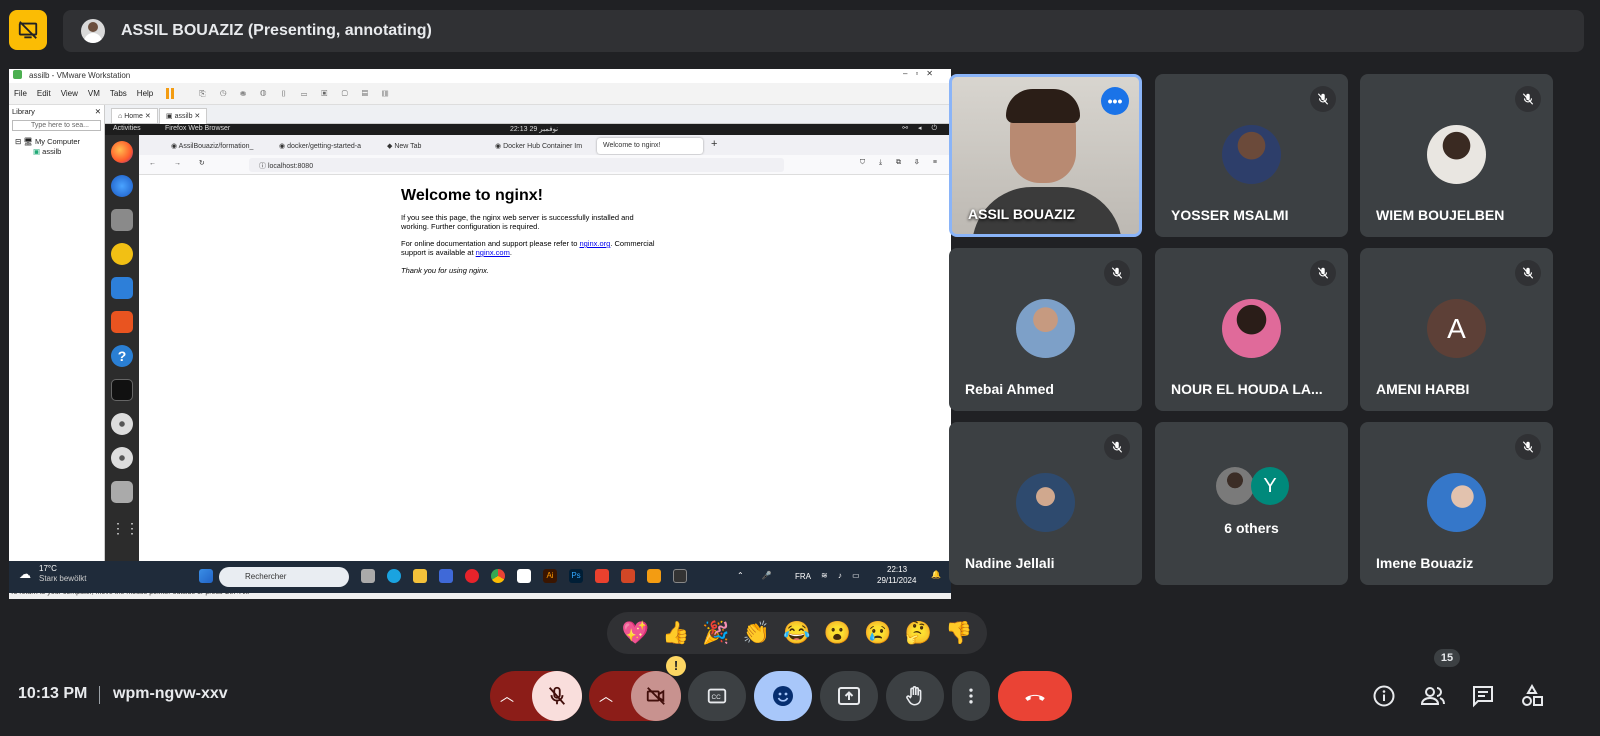  Describe the element at coordinates (1045, 329) in the screenshot. I see `participant-tile-rebai: Rebai Ahmed` at that location.